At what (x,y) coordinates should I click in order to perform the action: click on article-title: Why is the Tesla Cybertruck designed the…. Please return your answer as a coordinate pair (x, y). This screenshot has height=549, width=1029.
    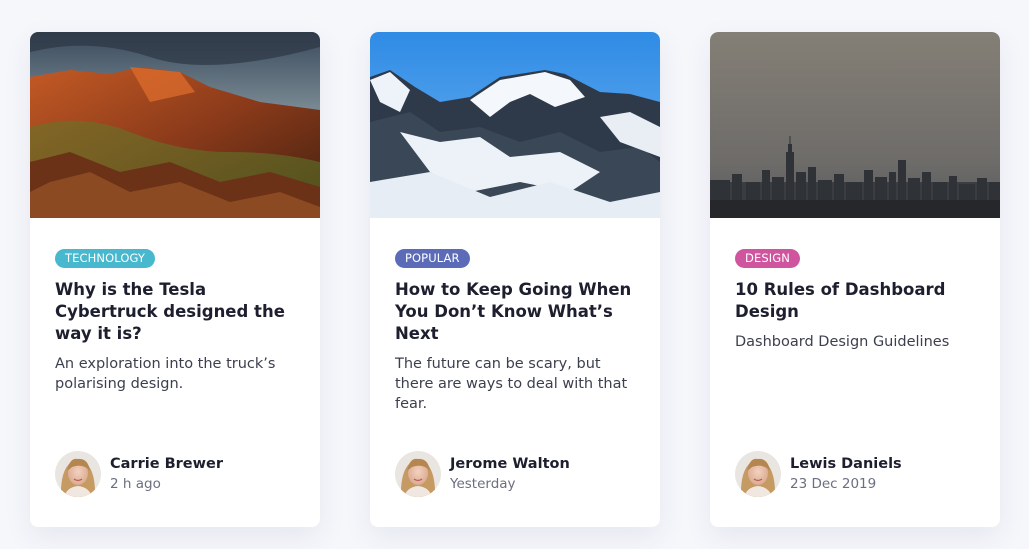
    Looking at the image, I should click on (175, 312).